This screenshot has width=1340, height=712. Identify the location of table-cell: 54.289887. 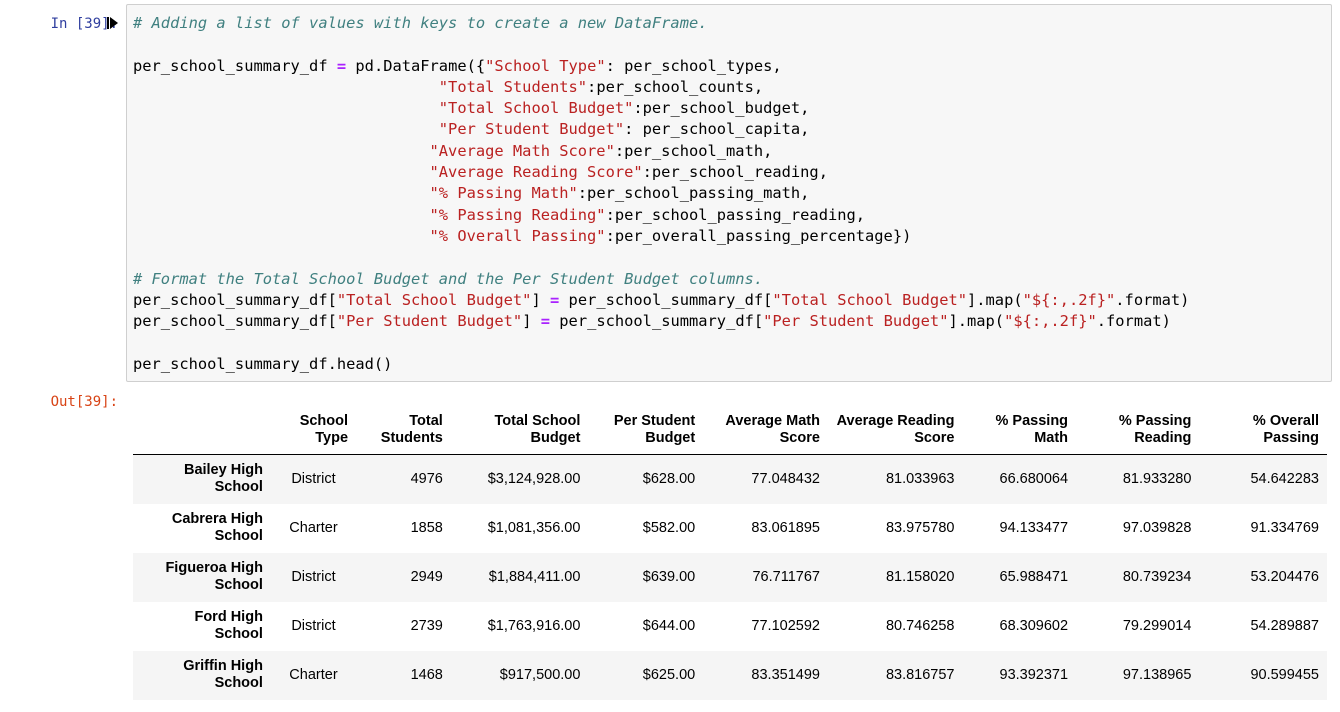
(1284, 625).